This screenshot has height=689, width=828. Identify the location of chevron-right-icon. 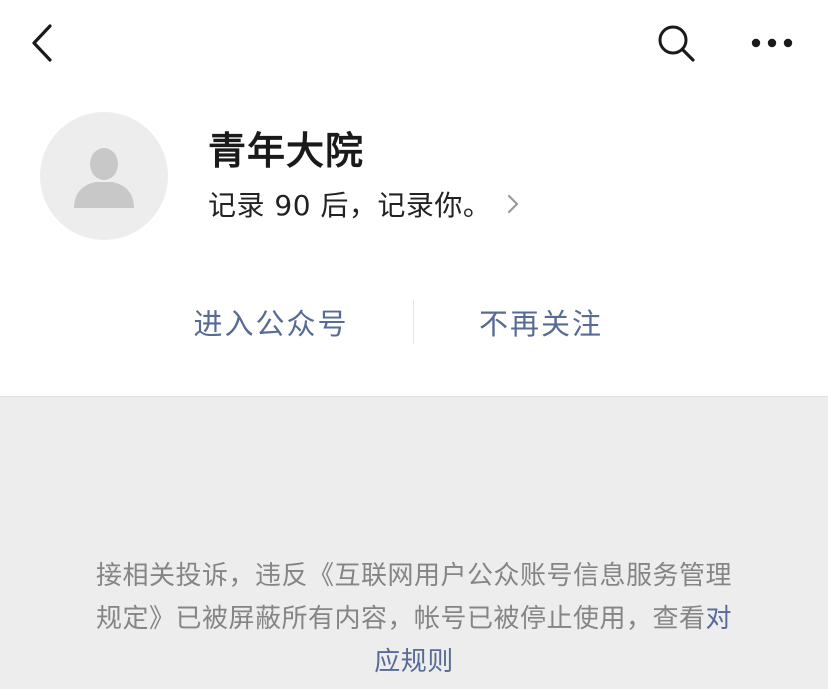
(513, 204).